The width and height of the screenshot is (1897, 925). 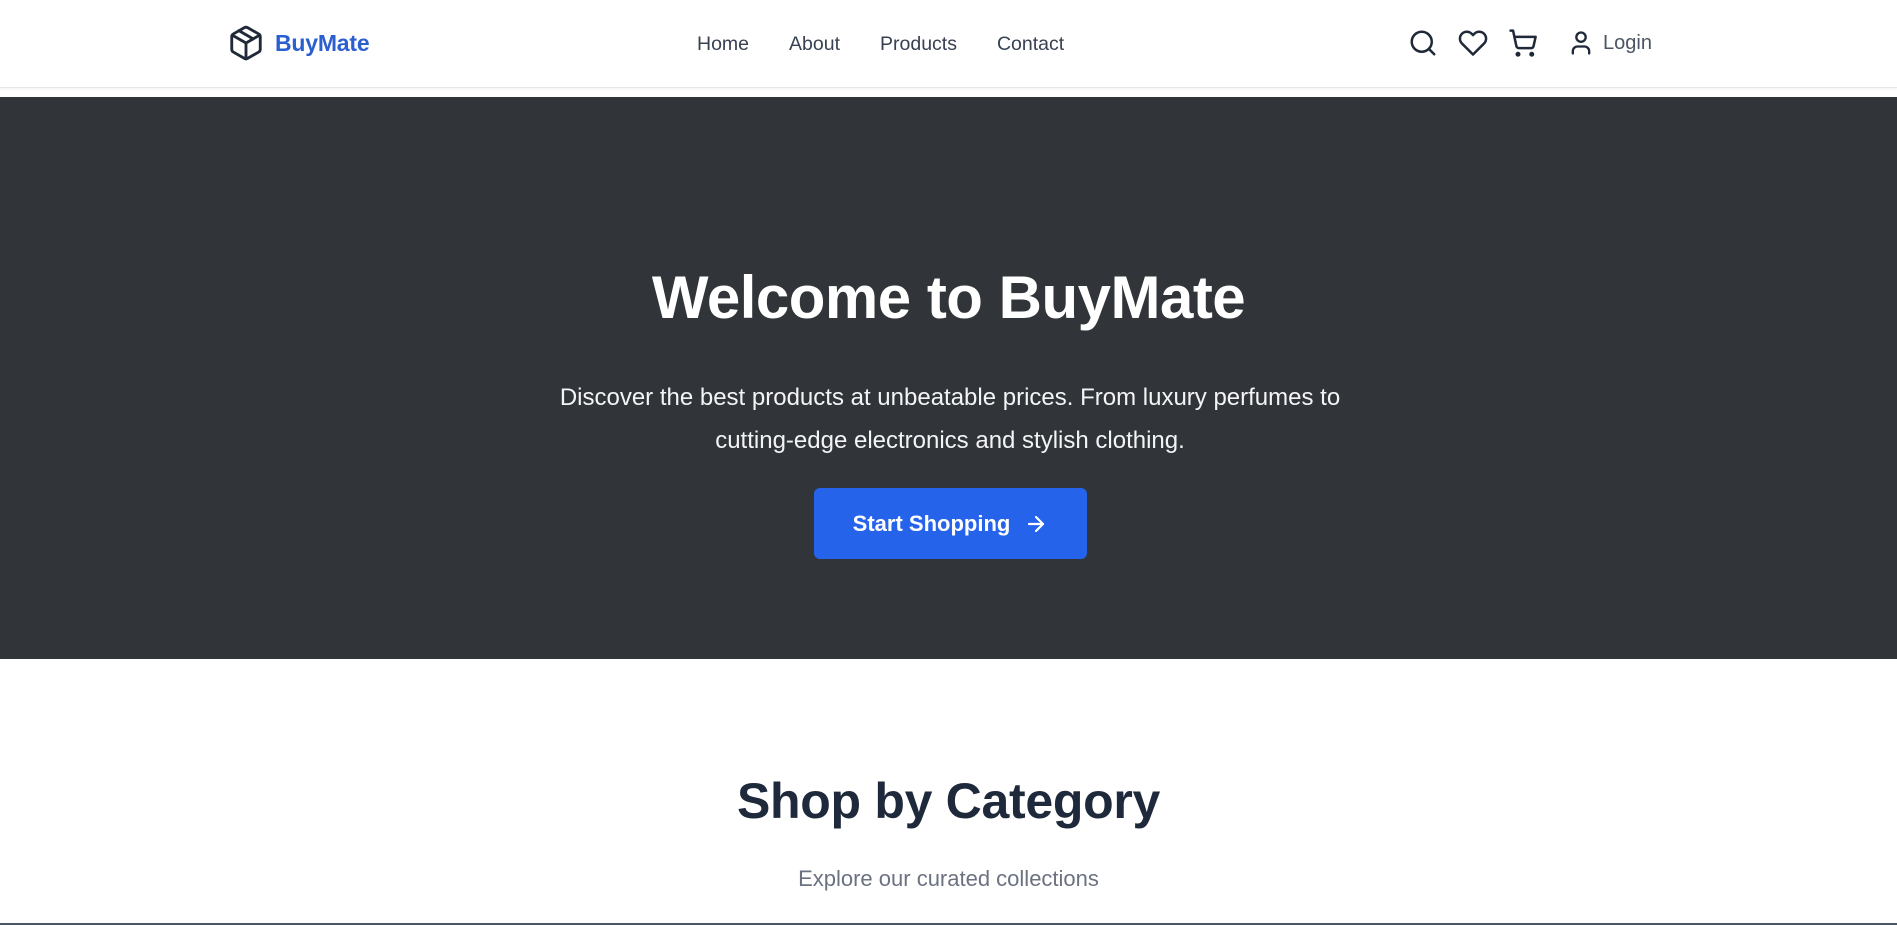 What do you see at coordinates (246, 43) in the screenshot?
I see `package-box-icon` at bounding box center [246, 43].